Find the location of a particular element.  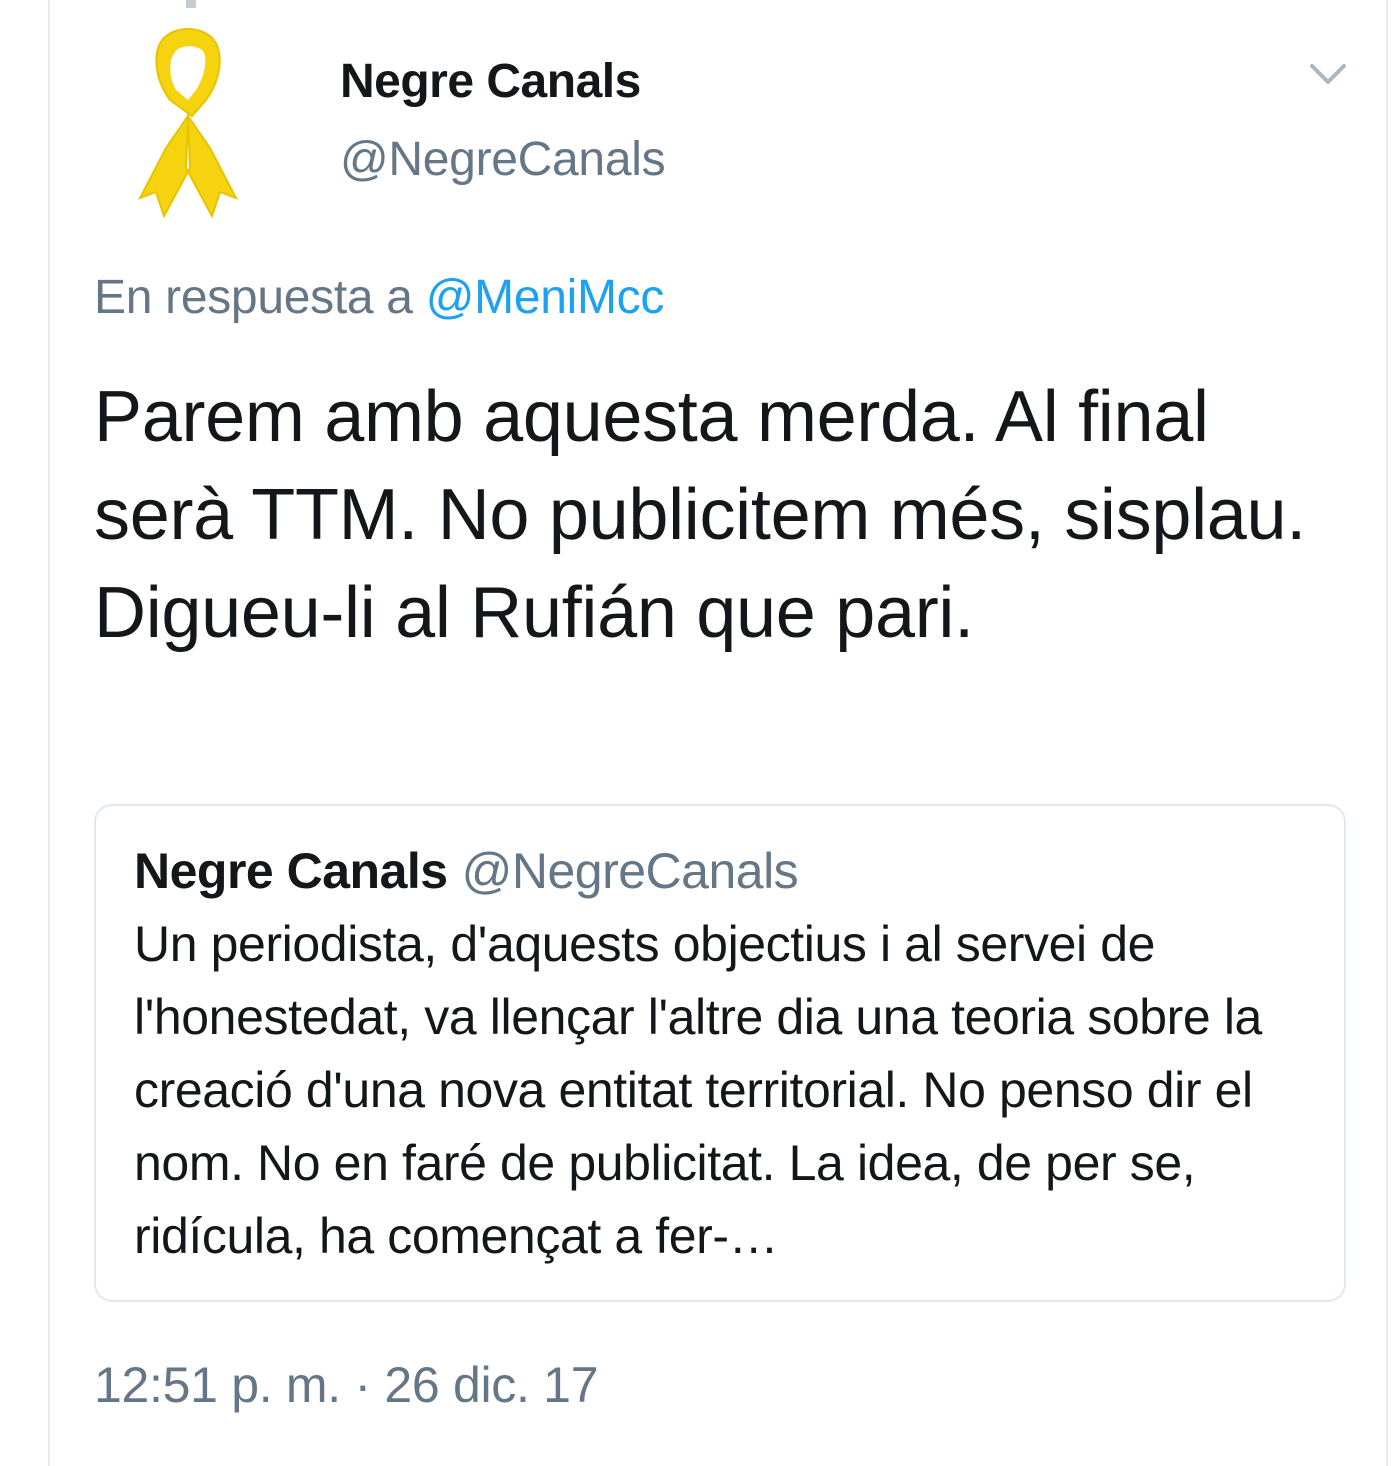

chevron-down-icon is located at coordinates (1328, 74).